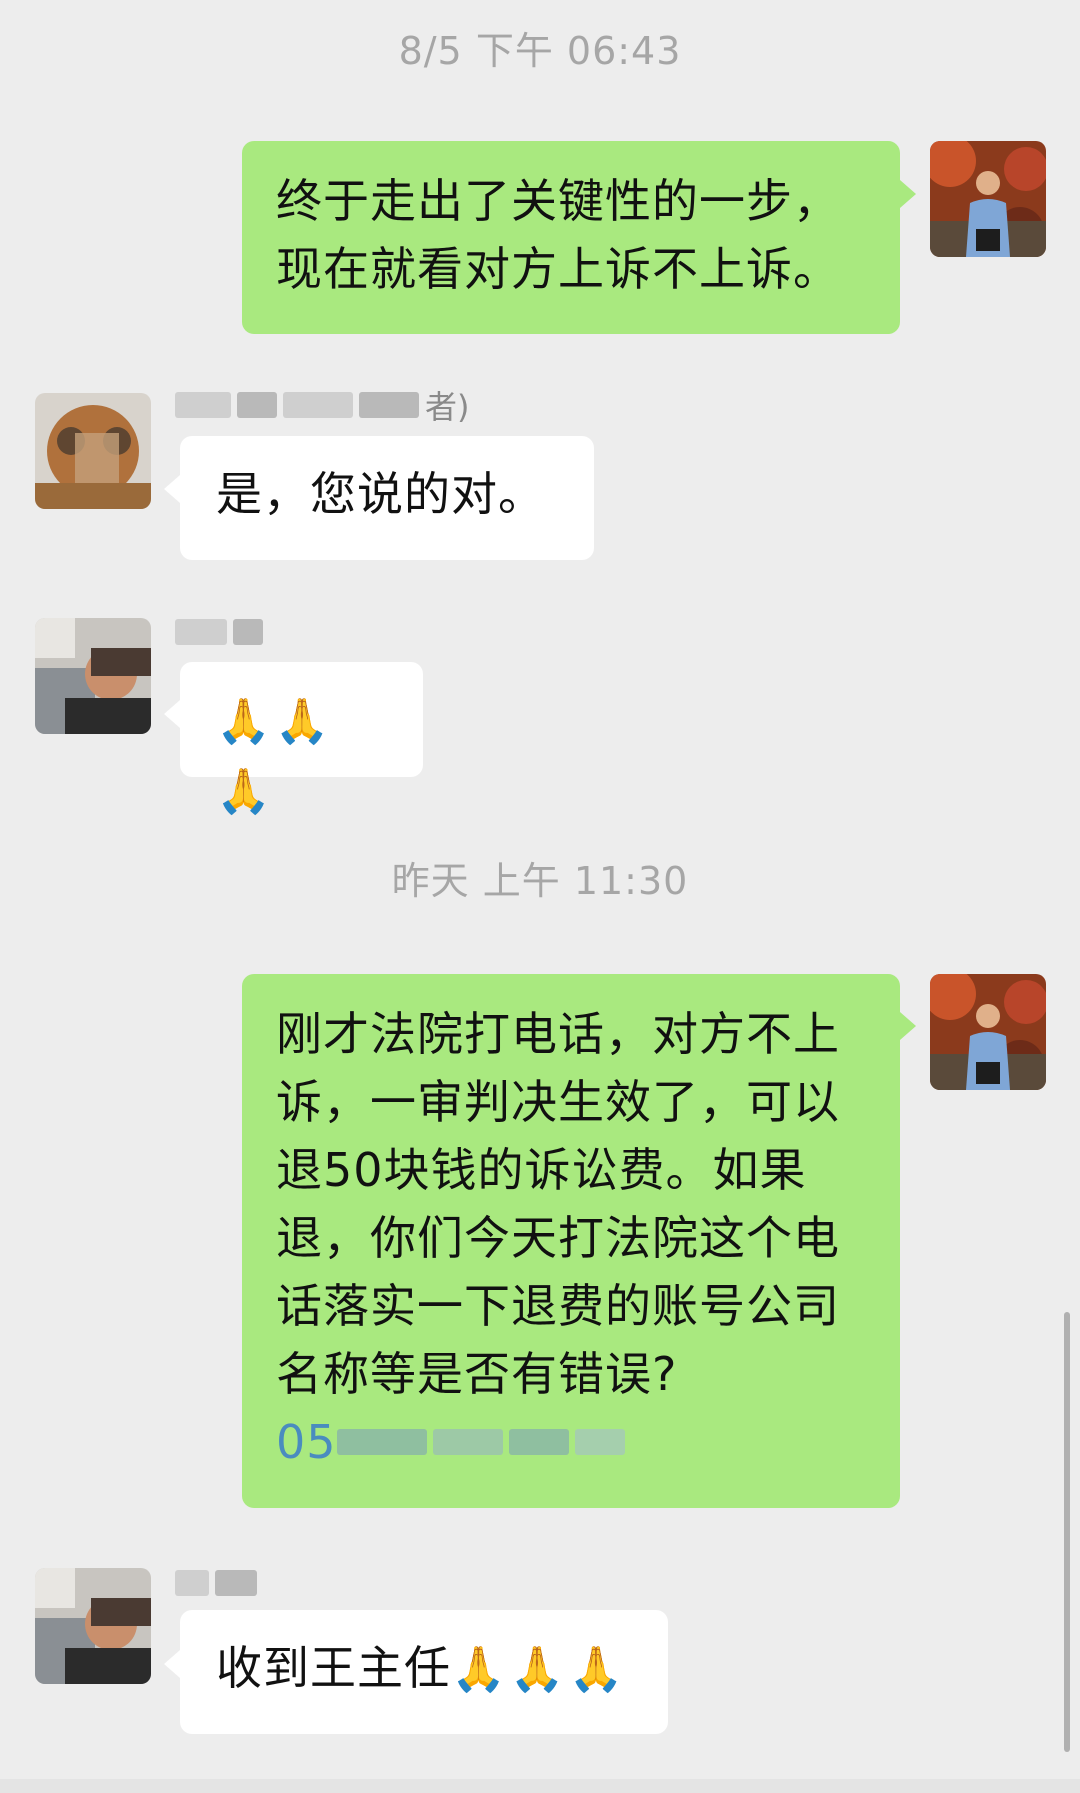  What do you see at coordinates (477, 1374) in the screenshot?
I see `message-text-line: 名称等是否有错误?` at bounding box center [477, 1374].